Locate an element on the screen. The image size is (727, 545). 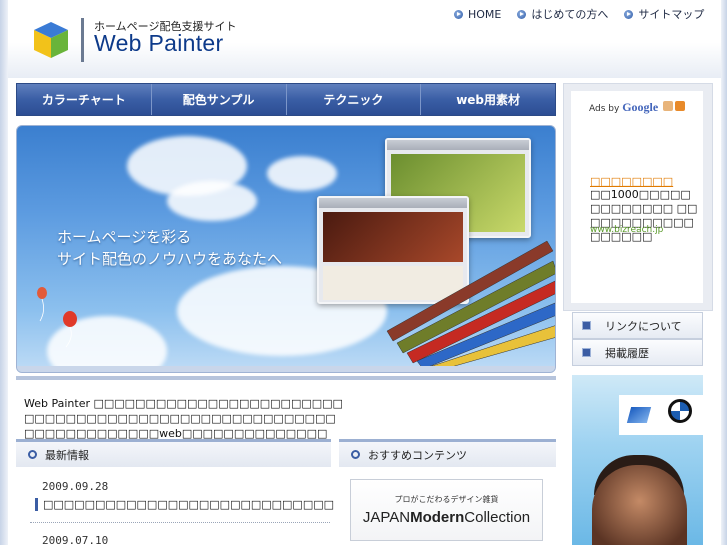
logo-cube-icon is located at coordinates (51, 40).